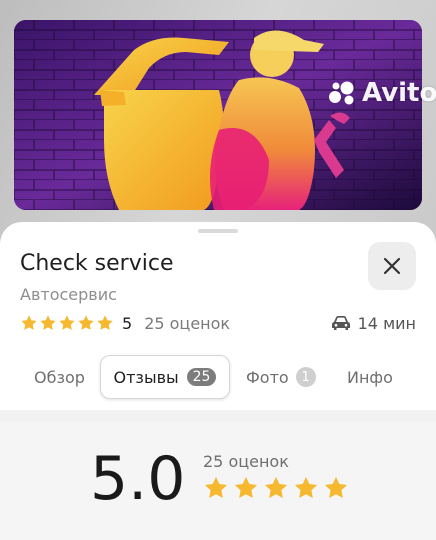 The image size is (436, 540). What do you see at coordinates (267, 377) in the screenshot?
I see `tab-photos-label: Фото` at bounding box center [267, 377].